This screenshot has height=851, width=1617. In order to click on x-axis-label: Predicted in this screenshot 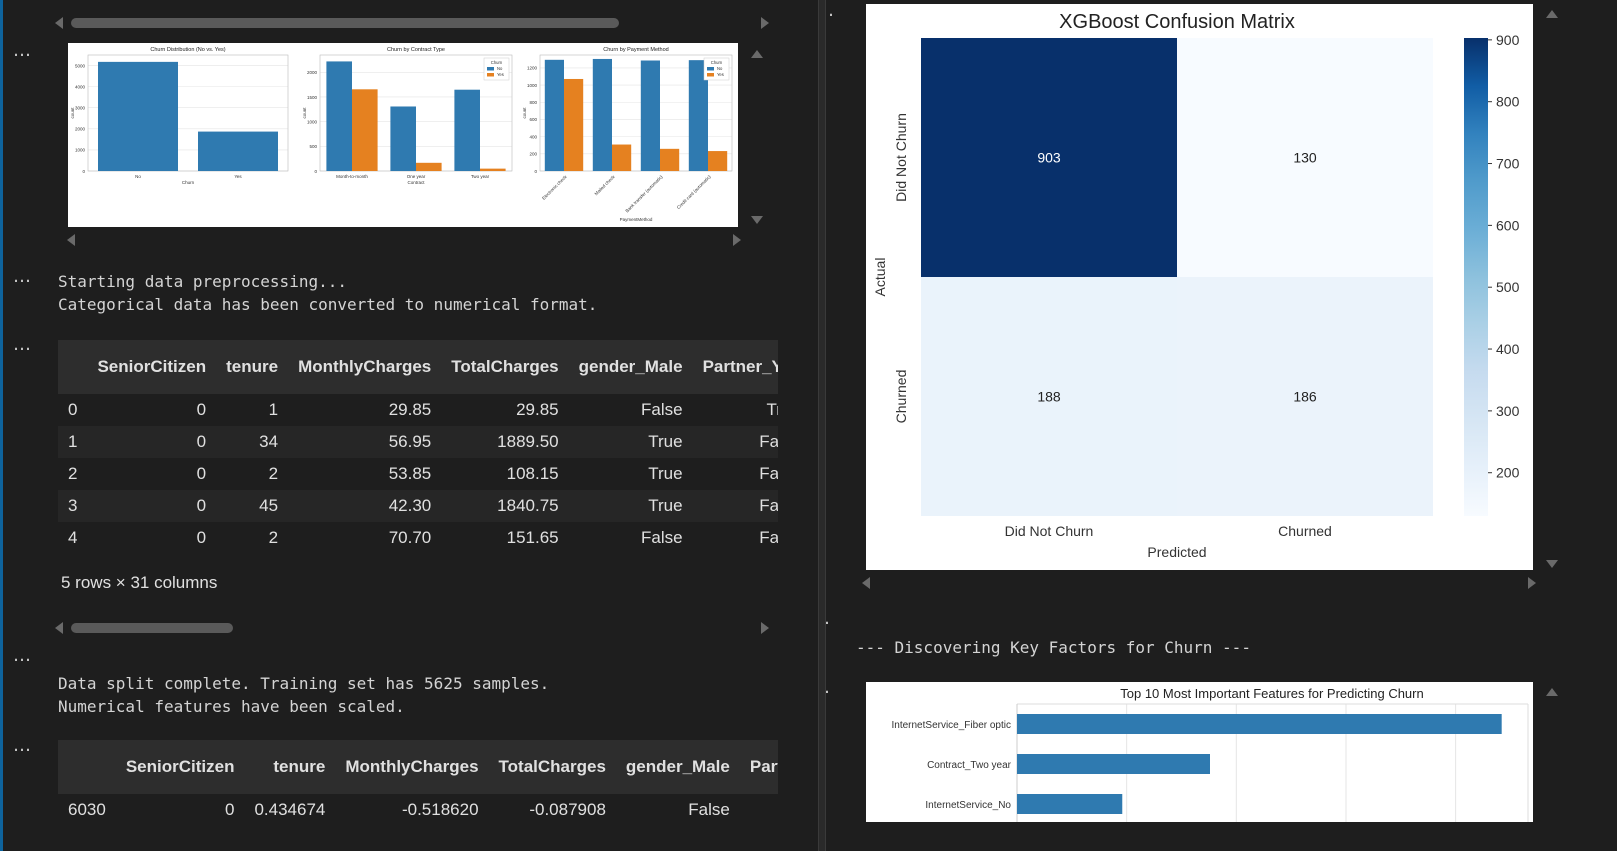, I will do `click(1176, 552)`.